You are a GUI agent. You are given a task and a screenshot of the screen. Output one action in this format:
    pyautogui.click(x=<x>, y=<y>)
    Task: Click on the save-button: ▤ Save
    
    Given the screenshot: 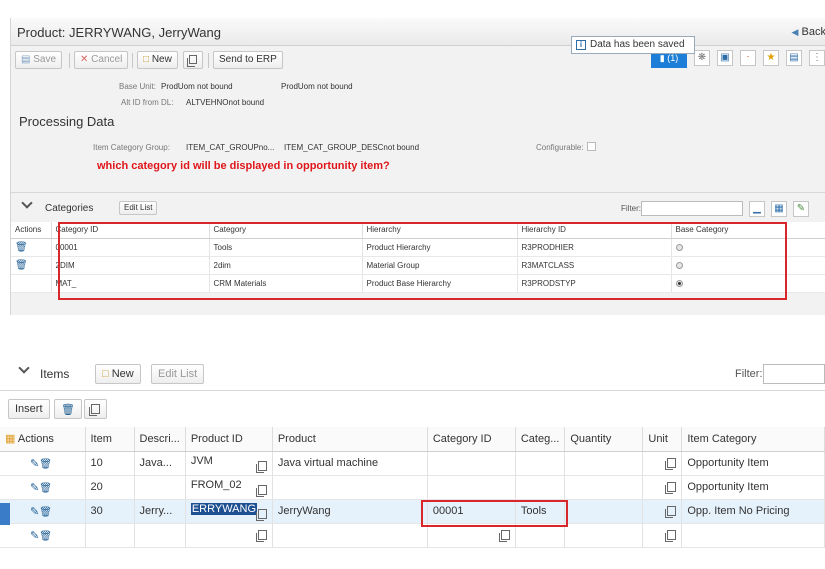 What is the action you would take?
    pyautogui.click(x=39, y=60)
    